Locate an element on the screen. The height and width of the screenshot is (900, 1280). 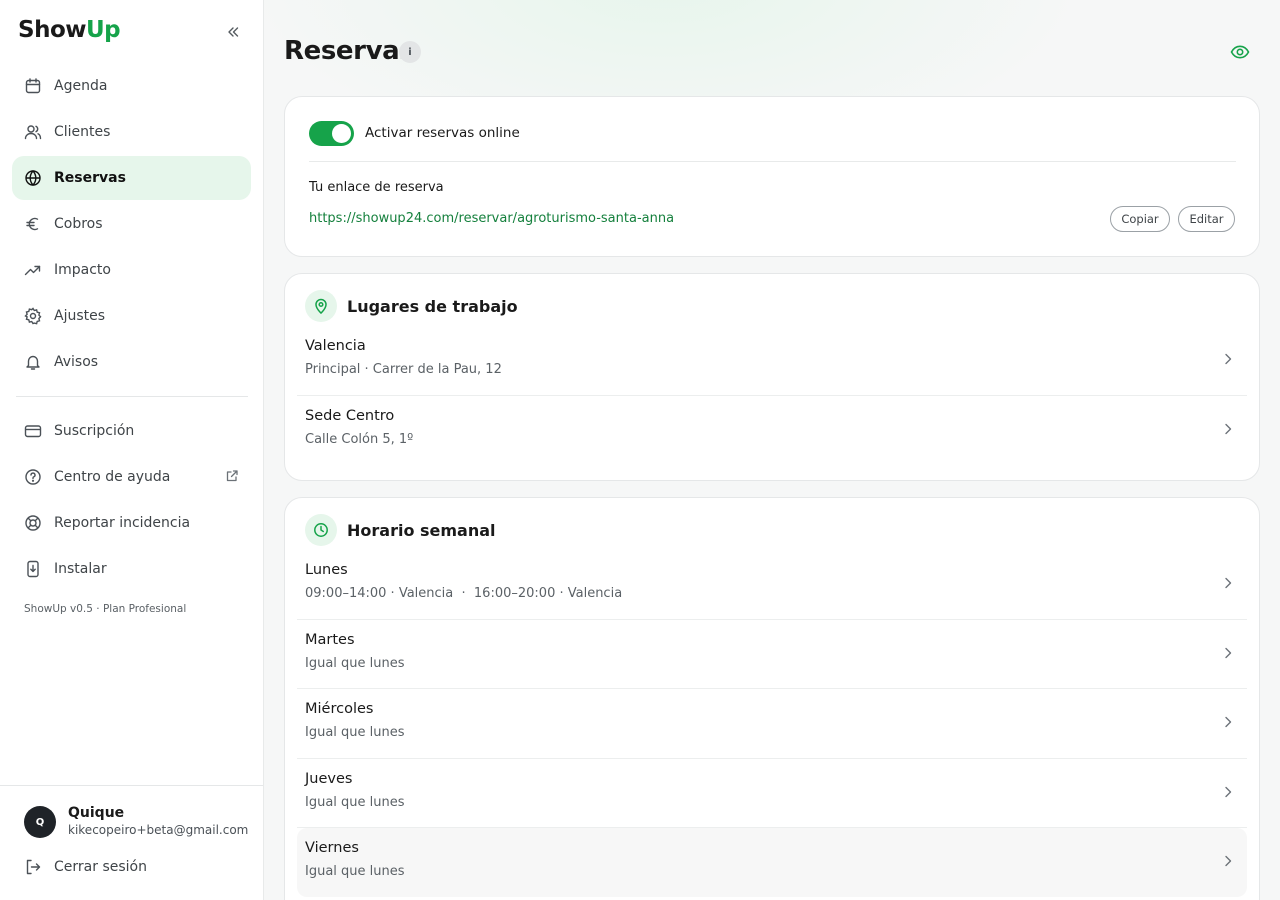
sidebar-item-label: Reportar incidencia is located at coordinates (122, 523).